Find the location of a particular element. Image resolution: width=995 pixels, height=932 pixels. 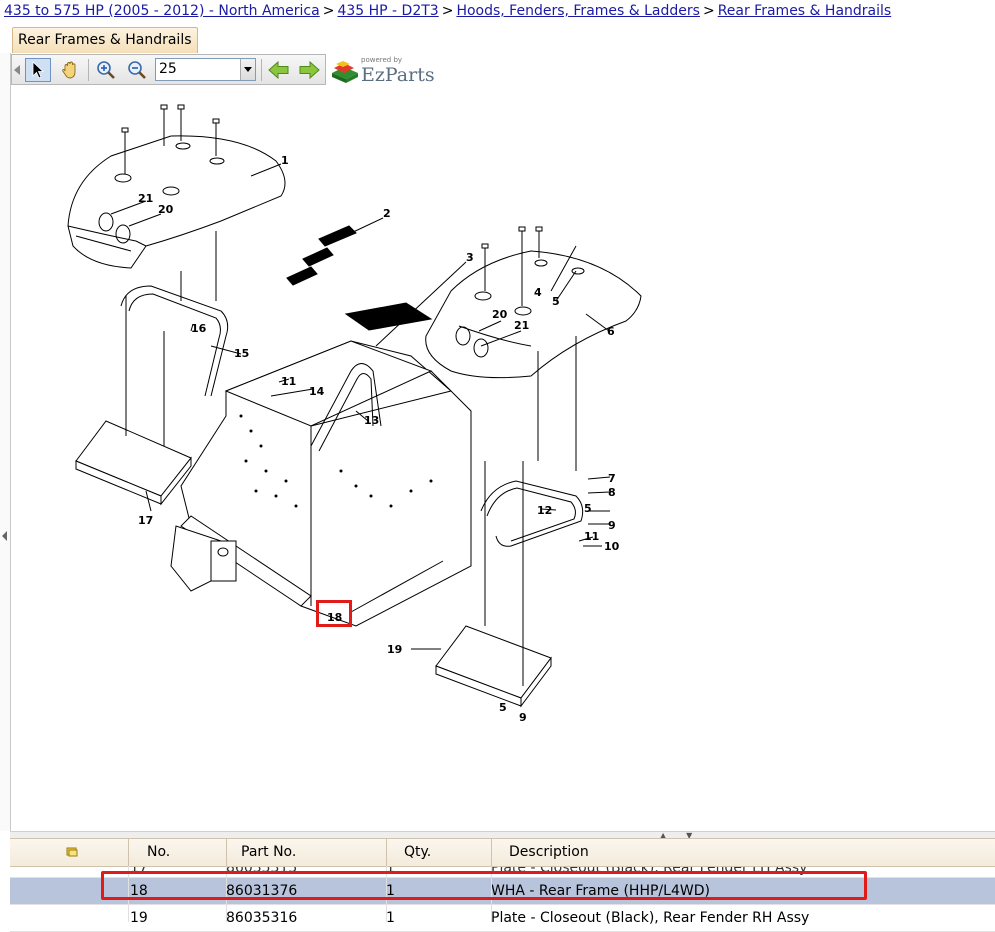

viewer-toolbar: 25 is located at coordinates (168, 69).